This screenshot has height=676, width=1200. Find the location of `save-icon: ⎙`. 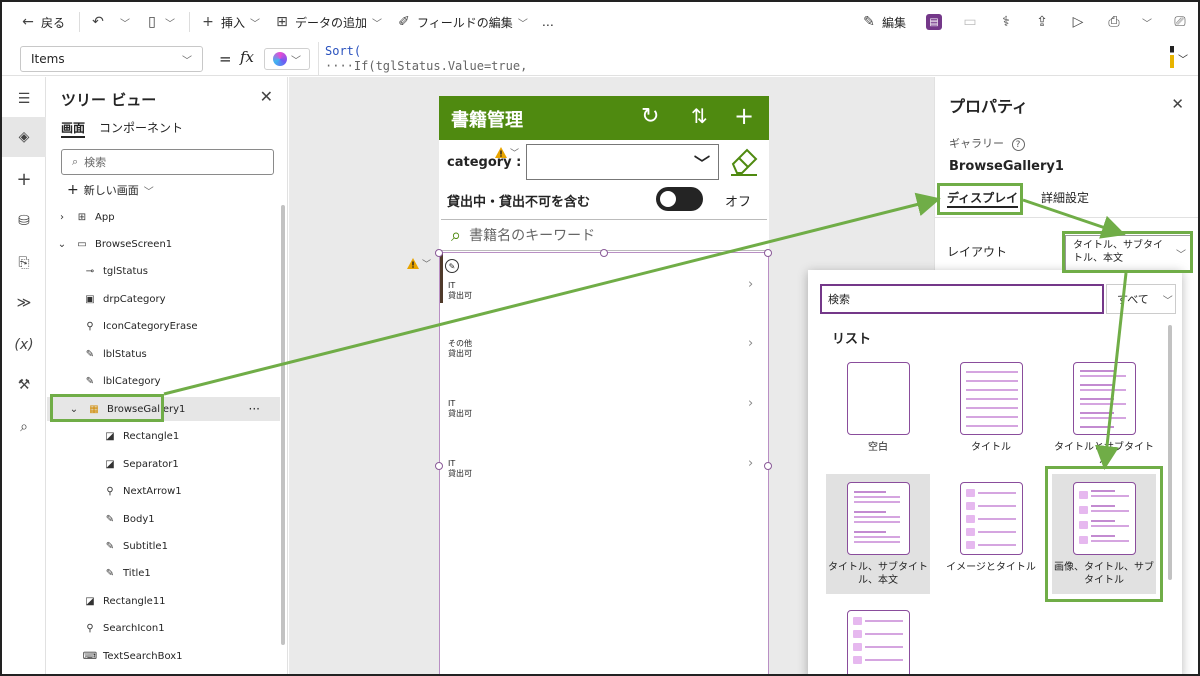

save-icon: ⎙ is located at coordinates (1114, 22).